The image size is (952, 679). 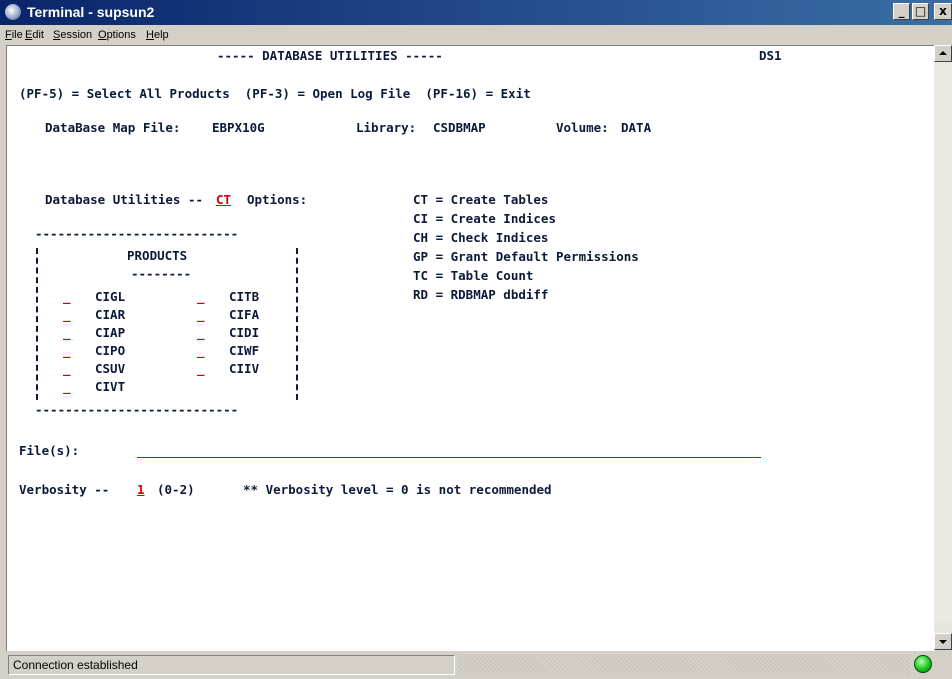 What do you see at coordinates (684, 665) in the screenshot?
I see `status-filler` at bounding box center [684, 665].